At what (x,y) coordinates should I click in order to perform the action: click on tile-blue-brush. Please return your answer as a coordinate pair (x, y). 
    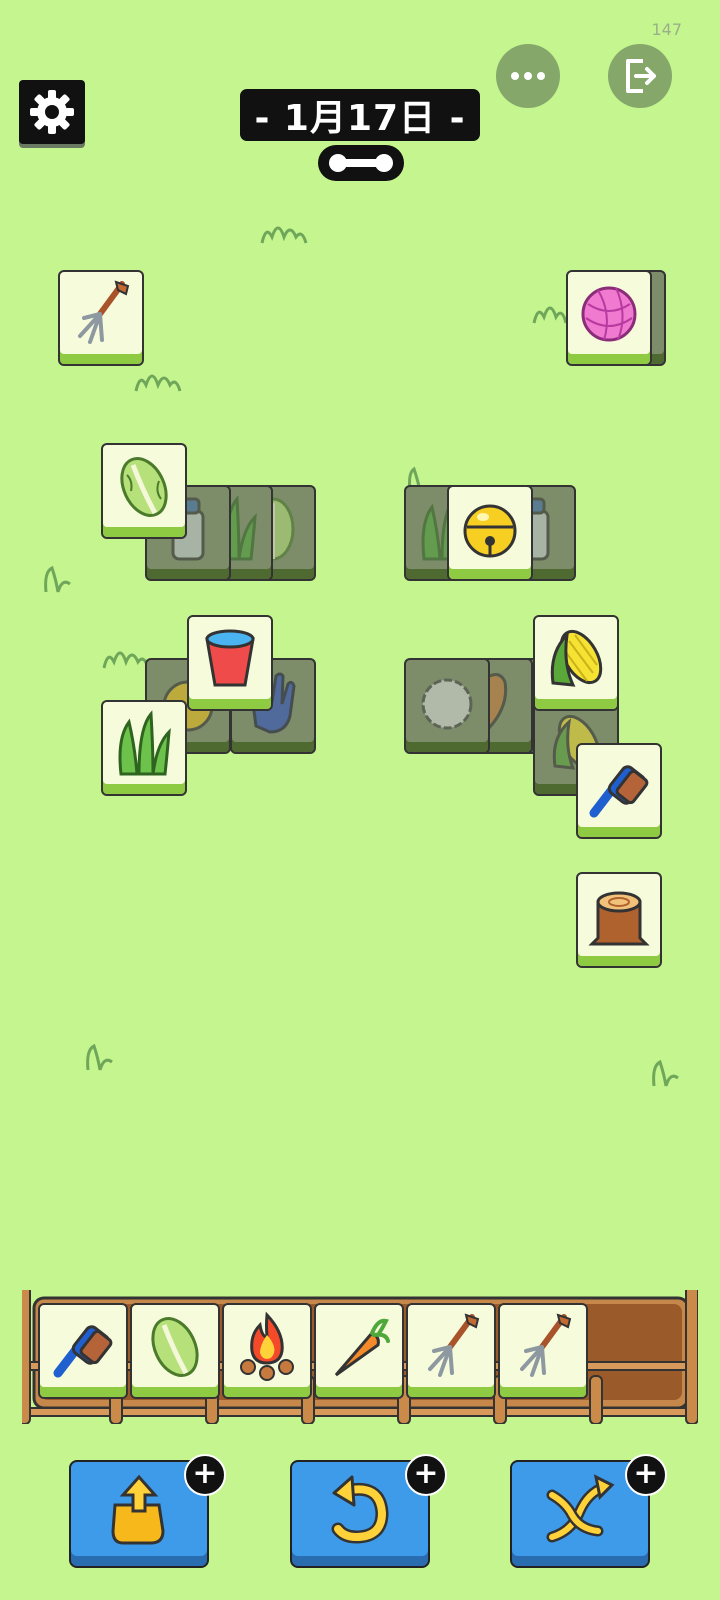
    Looking at the image, I should click on (619, 791).